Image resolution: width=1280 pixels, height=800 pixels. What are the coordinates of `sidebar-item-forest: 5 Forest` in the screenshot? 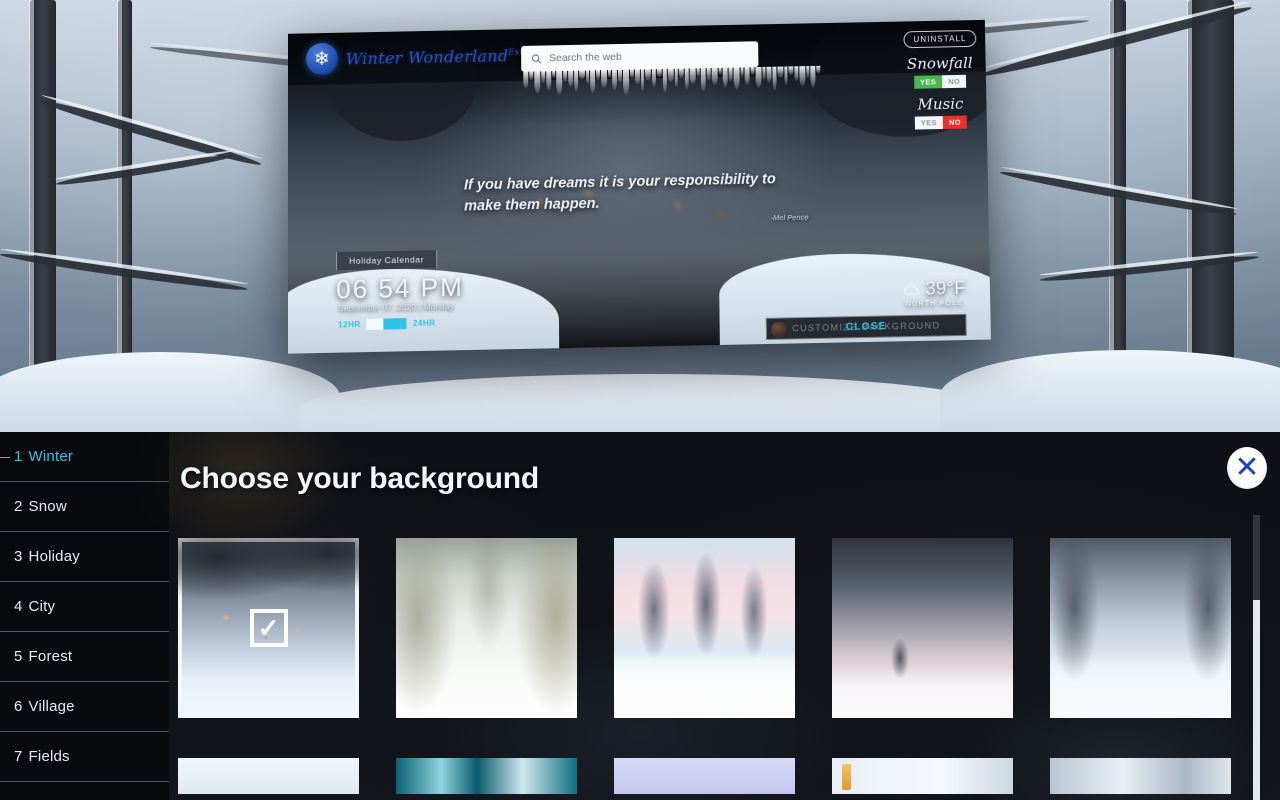 It's located at (84, 657).